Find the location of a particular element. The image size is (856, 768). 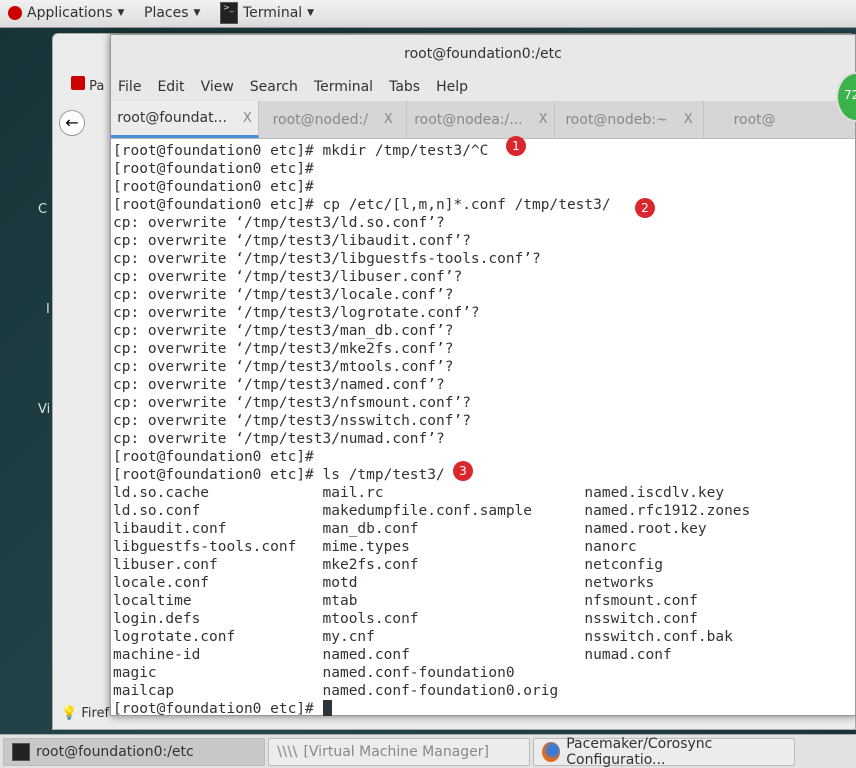

tab-noded: root@noded:/ X is located at coordinates (333, 119).